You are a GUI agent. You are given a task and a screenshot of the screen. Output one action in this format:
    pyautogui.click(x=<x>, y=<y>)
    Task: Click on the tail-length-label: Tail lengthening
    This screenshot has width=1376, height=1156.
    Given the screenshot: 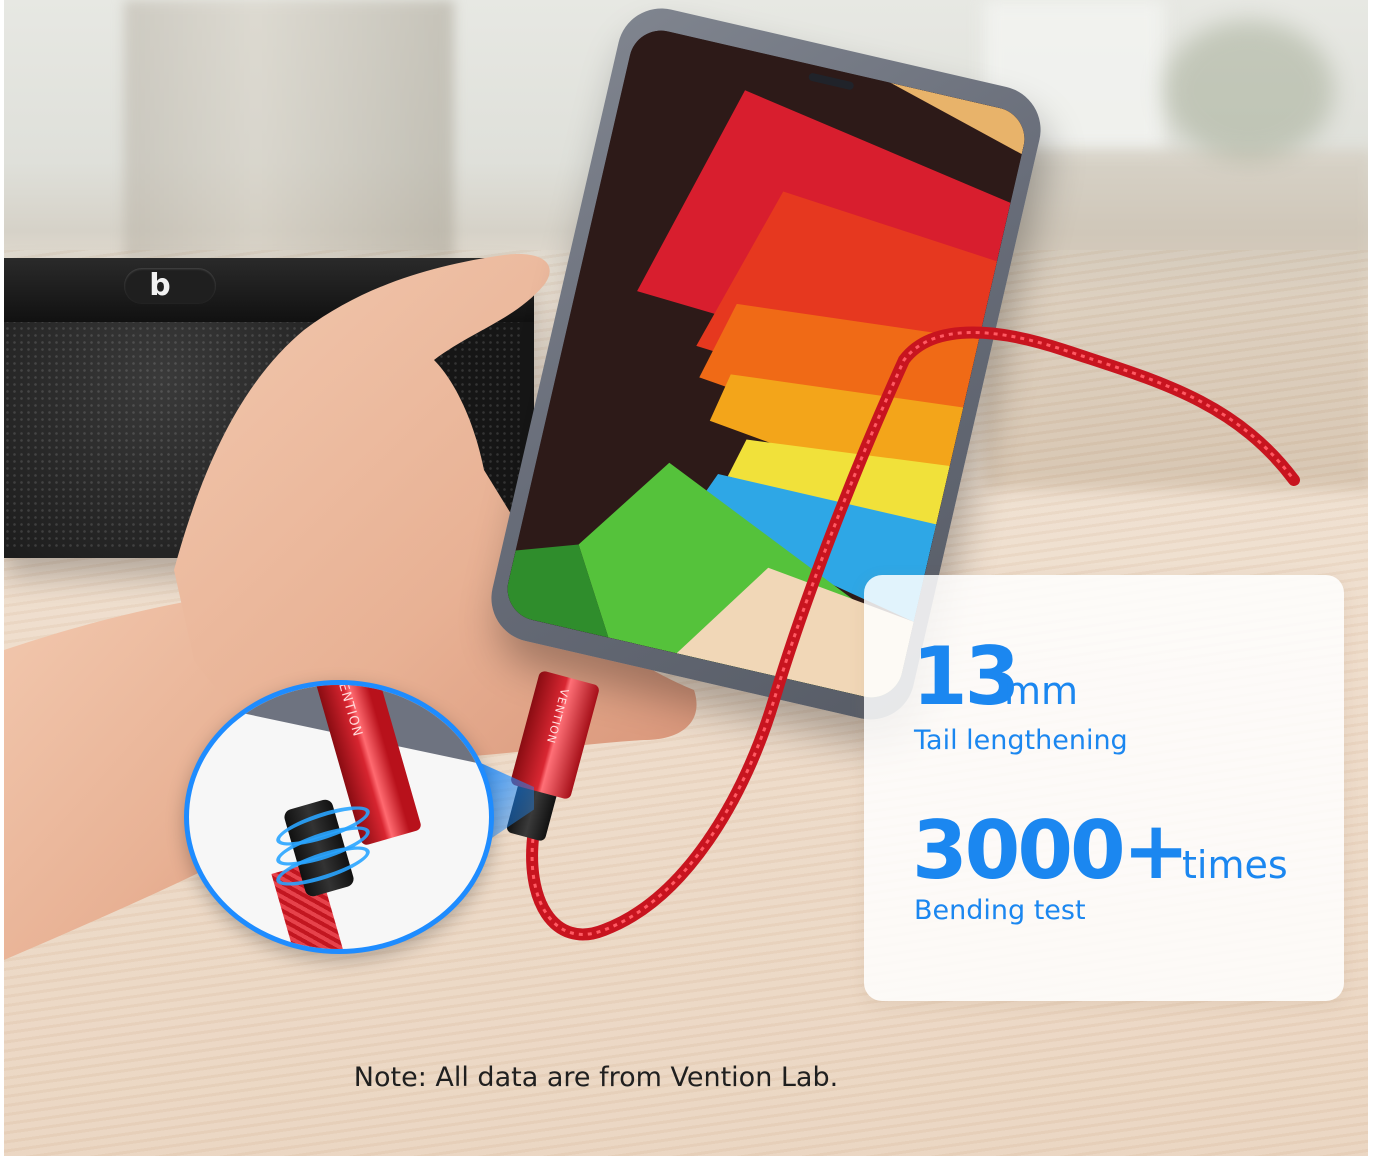 What is the action you would take?
    pyautogui.click(x=1021, y=740)
    